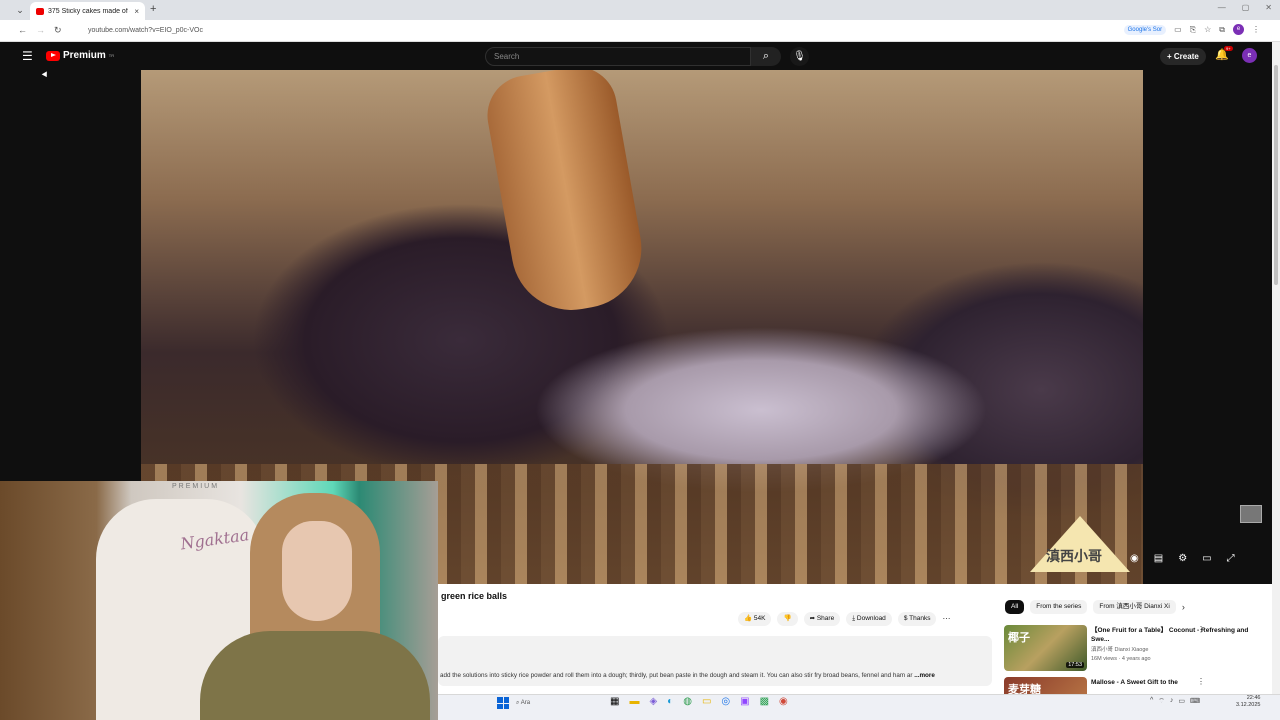 The image size is (1280, 720). I want to click on app-icon: ◈, so click(653, 701).